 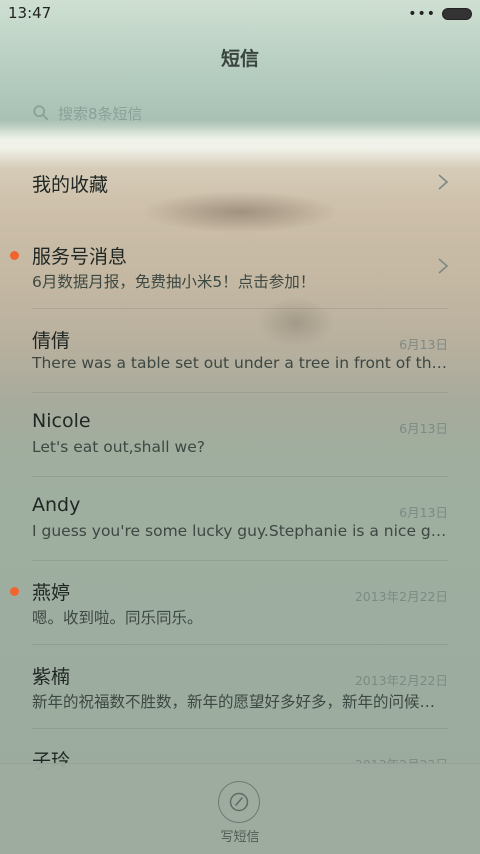 What do you see at coordinates (240, 192) in the screenshot?
I see `list-item-favorites: 我的收藏` at bounding box center [240, 192].